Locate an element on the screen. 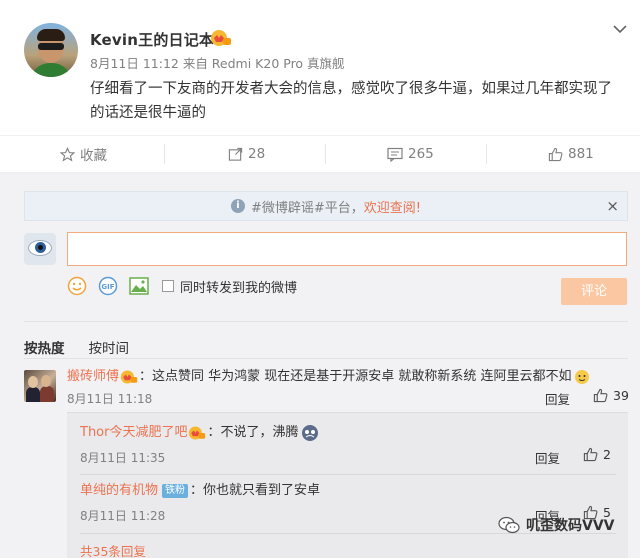  repost-count: 28 is located at coordinates (257, 154).